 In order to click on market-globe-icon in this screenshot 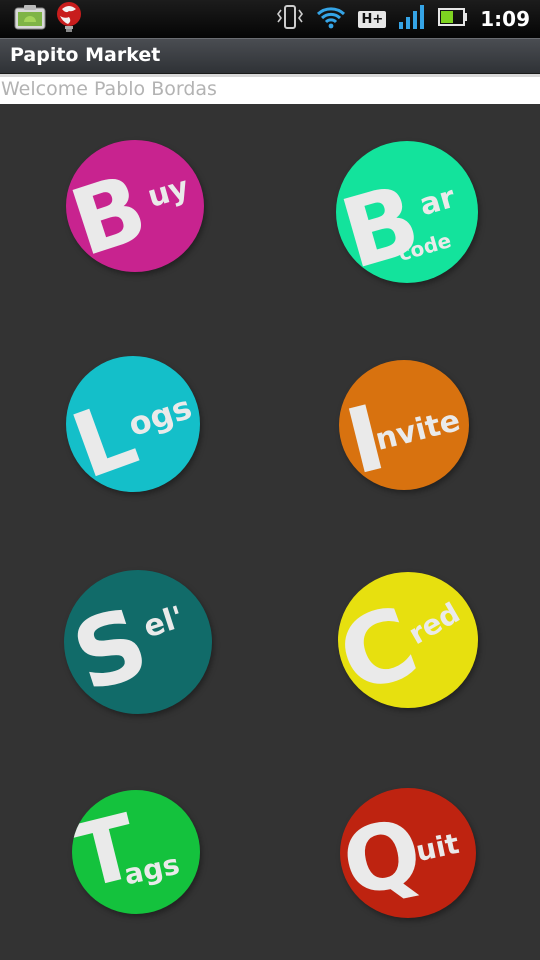, I will do `click(69, 19)`.